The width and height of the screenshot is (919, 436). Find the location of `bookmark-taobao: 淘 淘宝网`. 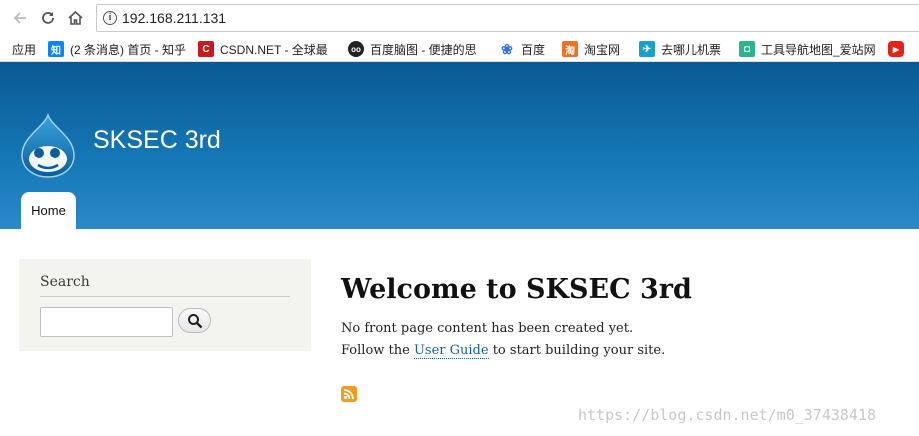

bookmark-taobao: 淘 淘宝网 is located at coordinates (591, 49).